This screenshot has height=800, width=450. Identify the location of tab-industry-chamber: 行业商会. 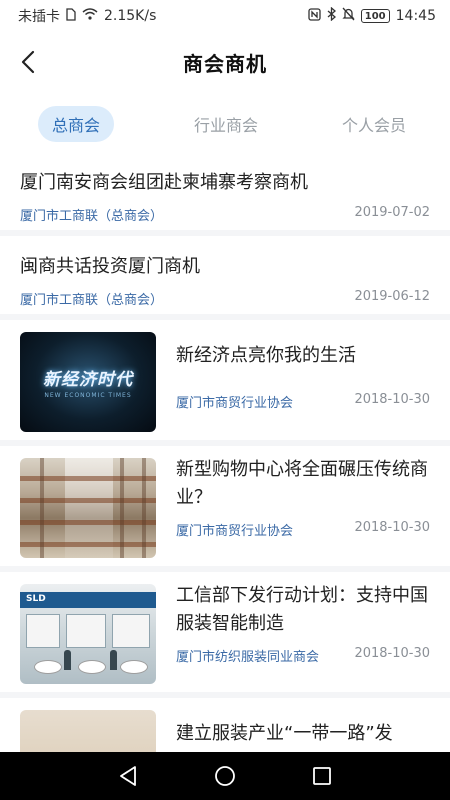
(226, 124).